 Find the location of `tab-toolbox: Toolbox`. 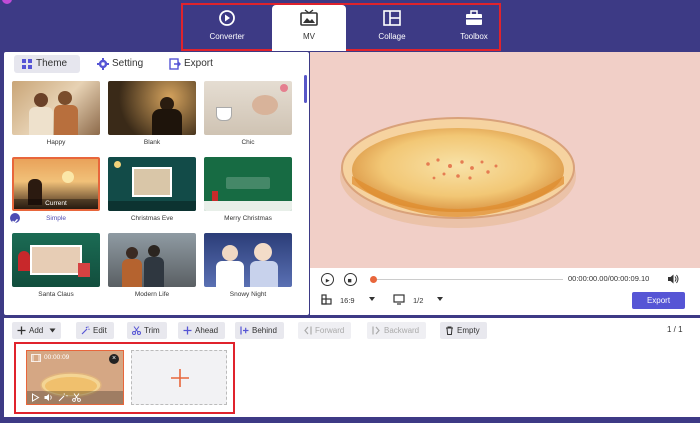

tab-toolbox: Toolbox is located at coordinates (474, 27).